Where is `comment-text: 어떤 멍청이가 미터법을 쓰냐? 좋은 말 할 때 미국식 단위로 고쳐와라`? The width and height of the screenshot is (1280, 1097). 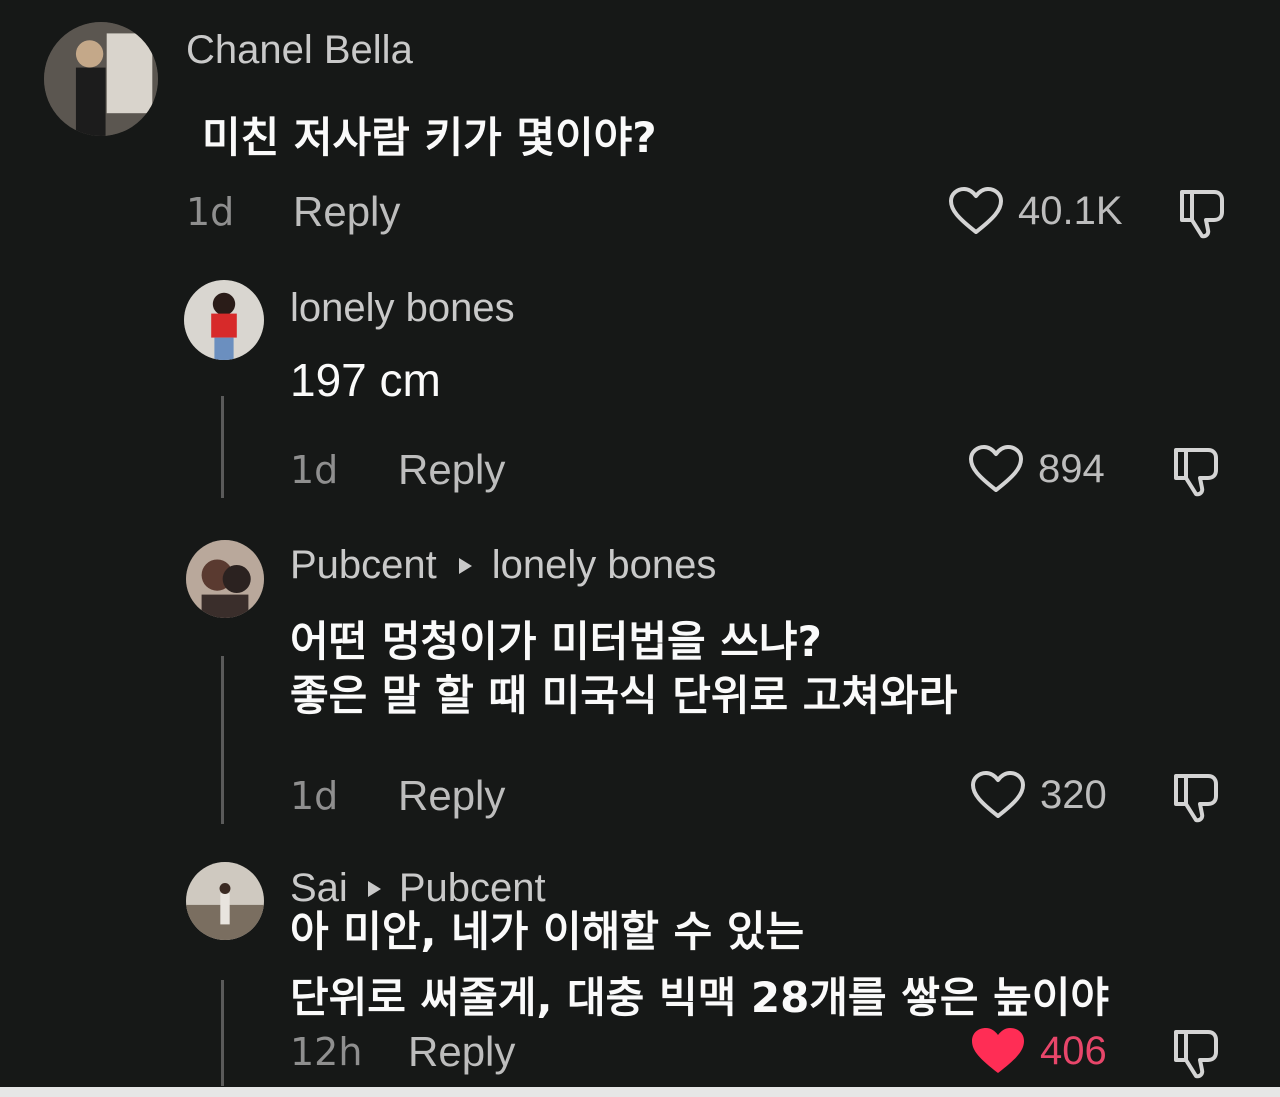
comment-text: 어떤 멍청이가 미터법을 쓰냐? 좋은 말 할 때 미국식 단위로 고쳐와라 is located at coordinates (623, 669).